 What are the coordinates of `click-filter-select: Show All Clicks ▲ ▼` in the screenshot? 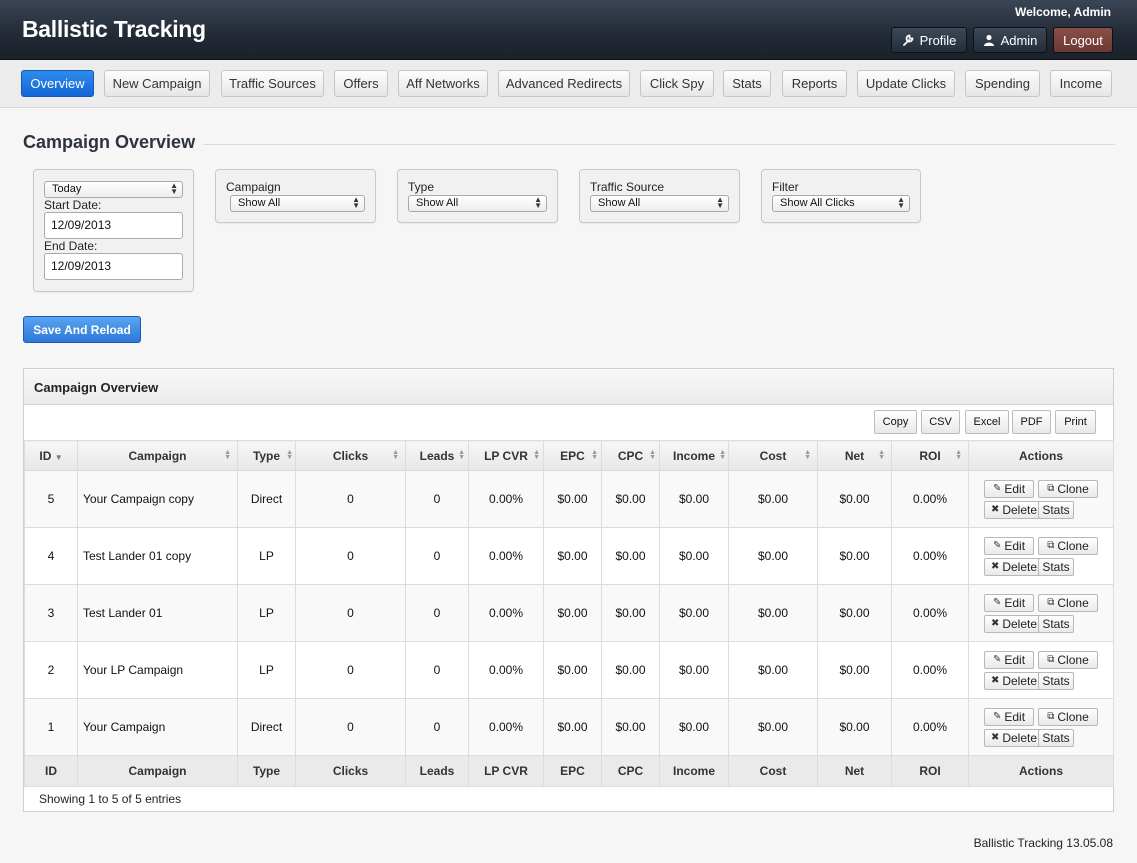 It's located at (841, 203).